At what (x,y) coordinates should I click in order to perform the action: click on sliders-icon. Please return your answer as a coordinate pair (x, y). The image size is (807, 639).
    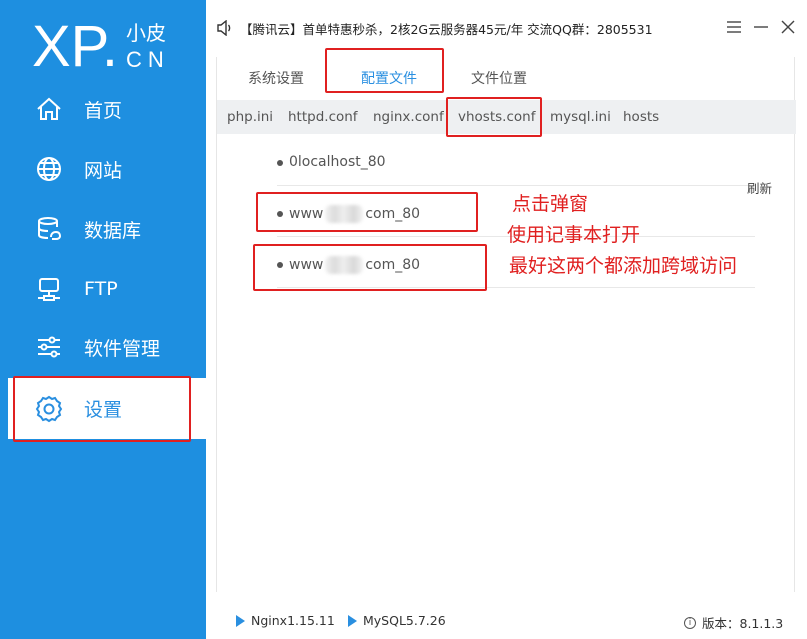
    Looking at the image, I should click on (49, 347).